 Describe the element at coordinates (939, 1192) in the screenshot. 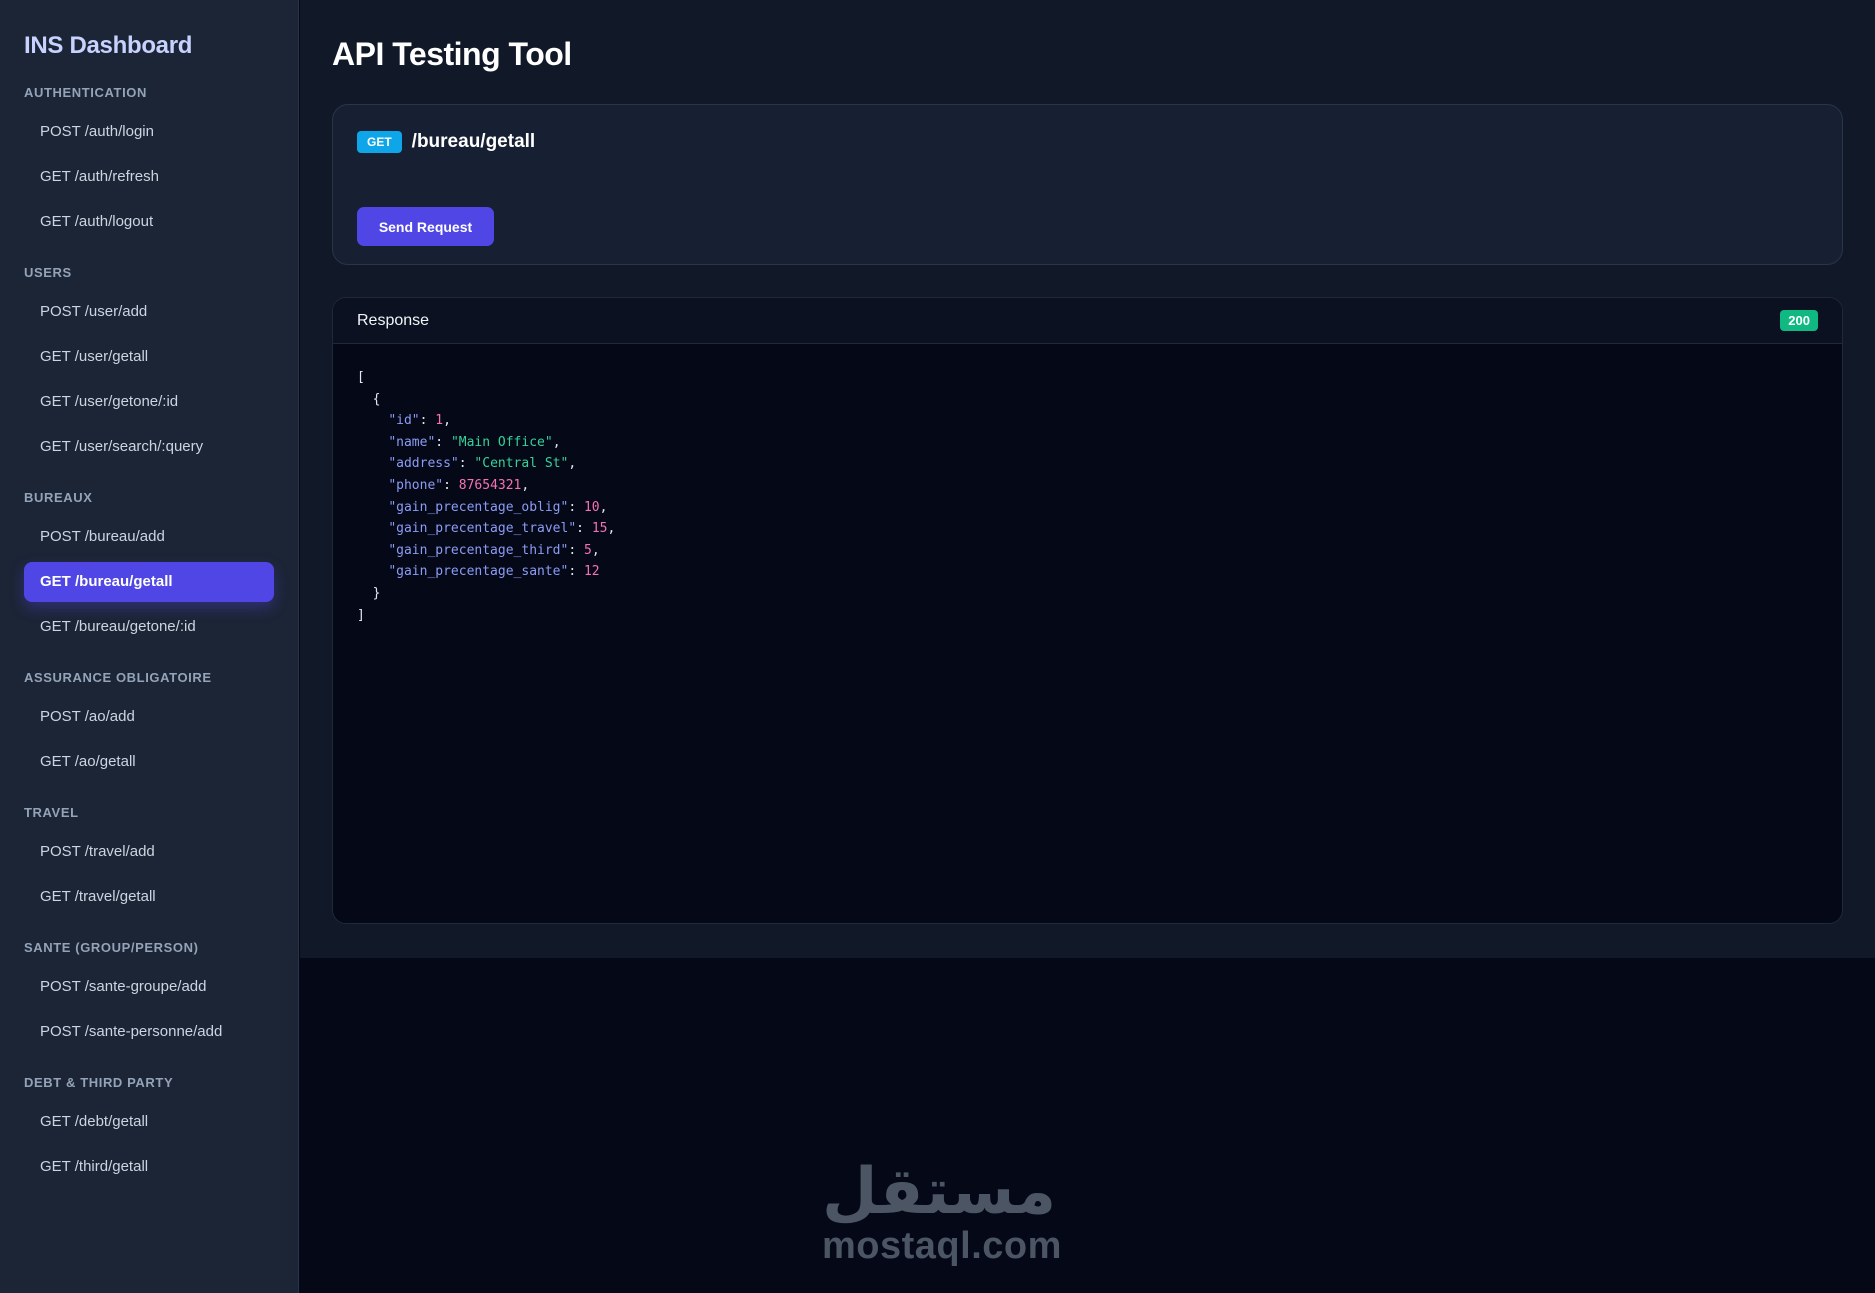

I see `watermark-arabic: مستقل` at that location.